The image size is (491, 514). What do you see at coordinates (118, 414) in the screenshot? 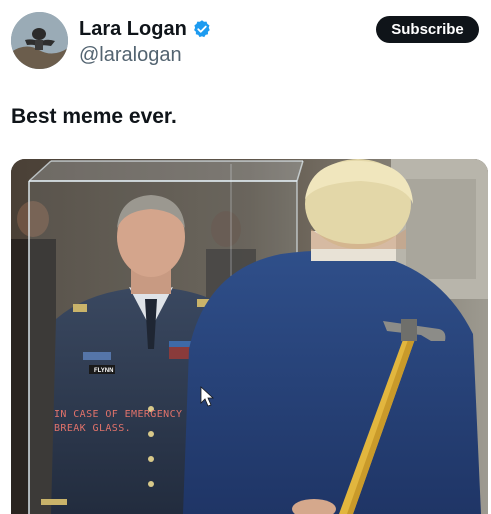
I see `caption-line-1: IN CASE OF EMERGENCY` at bounding box center [118, 414].